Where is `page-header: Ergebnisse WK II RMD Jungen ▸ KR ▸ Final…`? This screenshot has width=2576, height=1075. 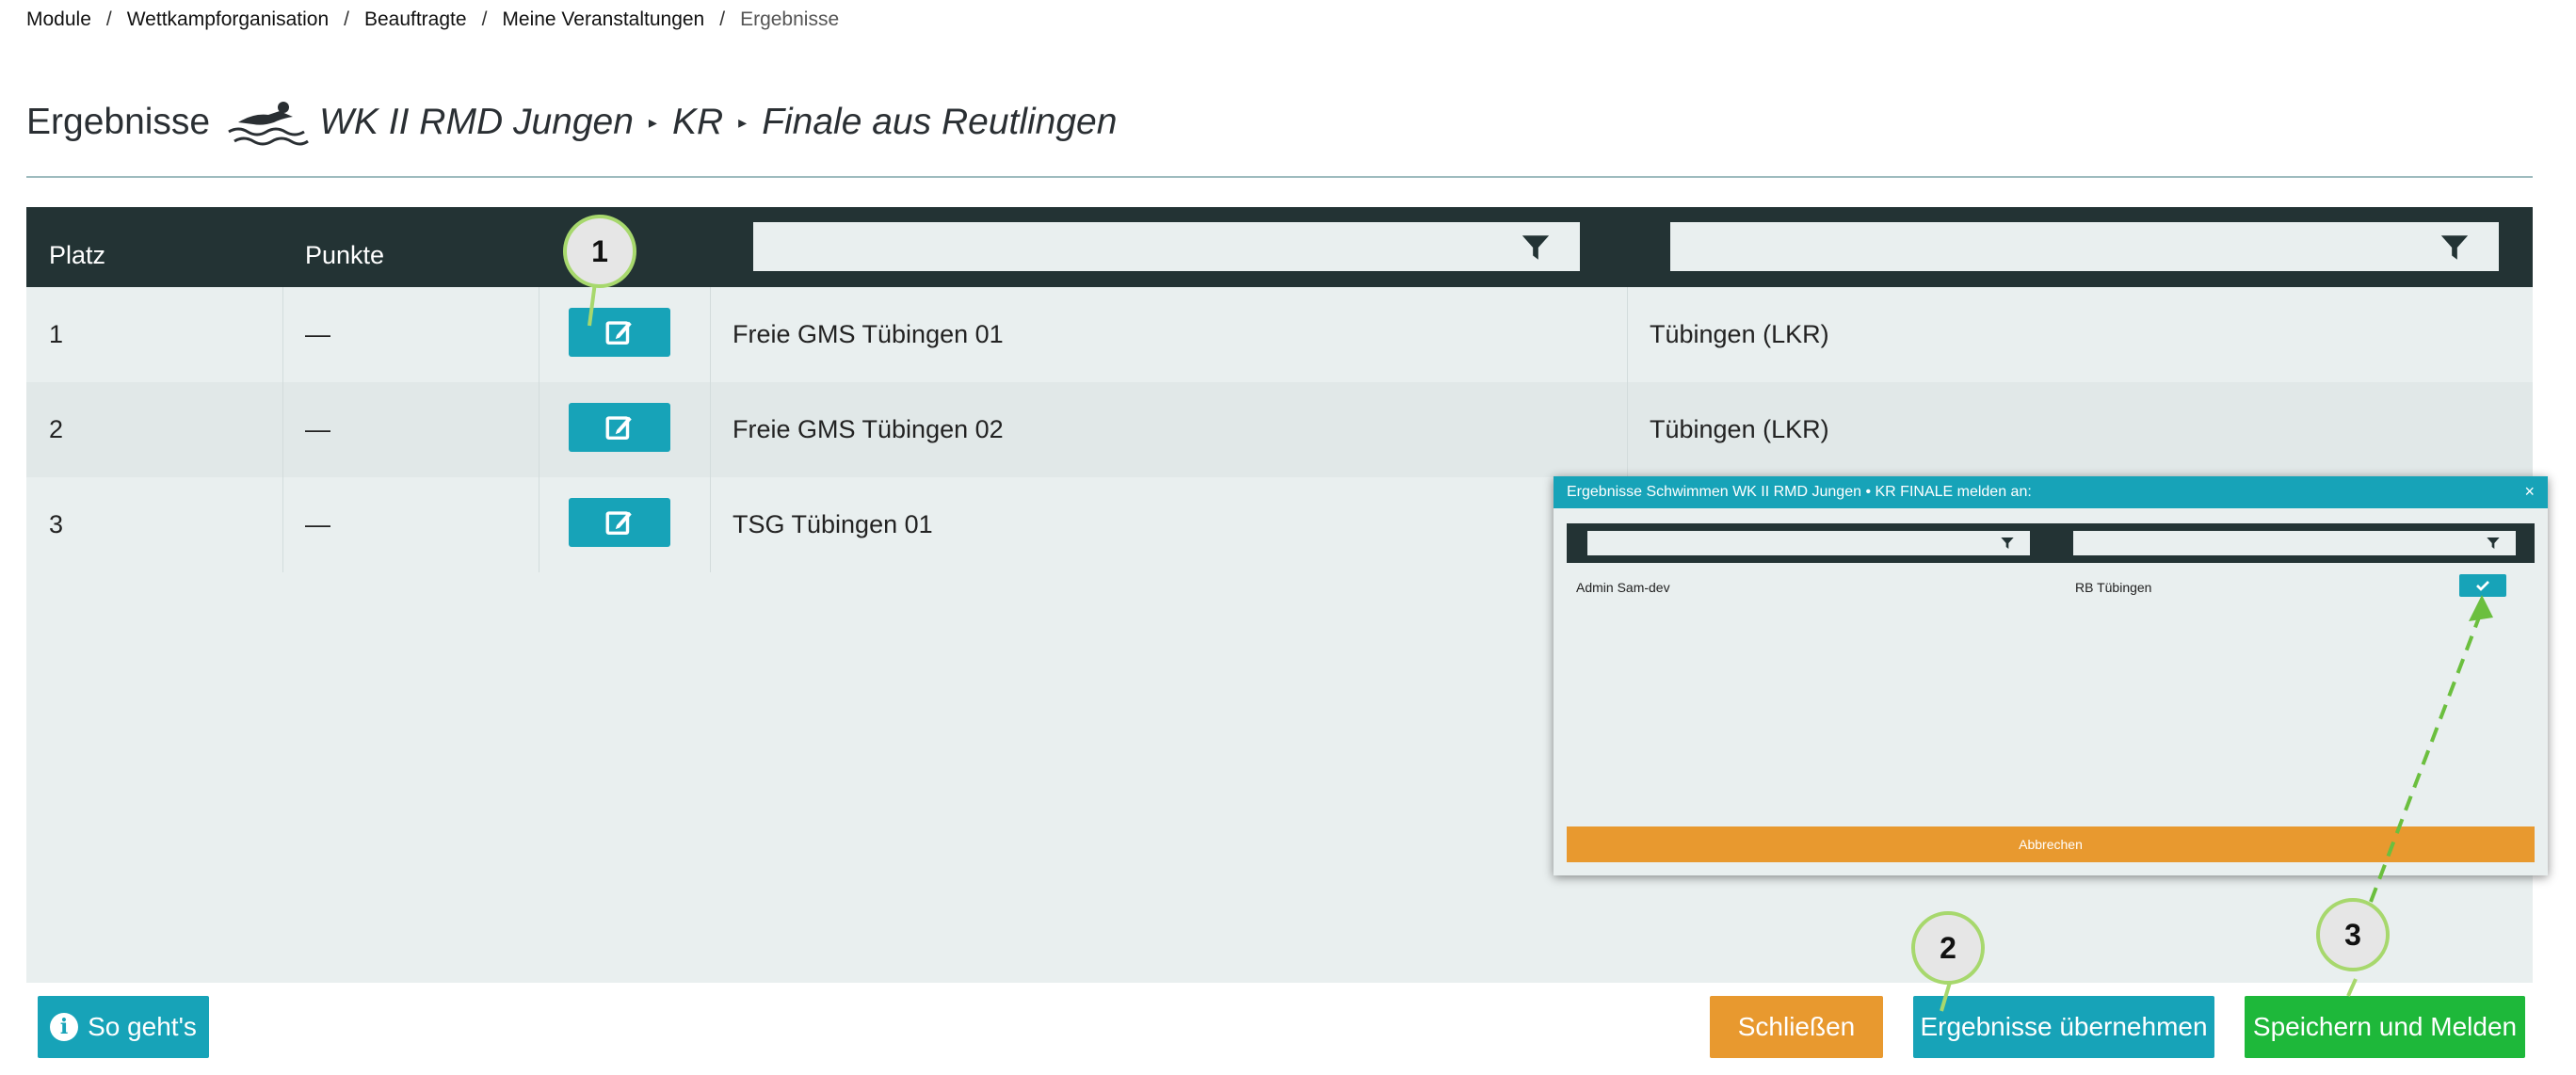 page-header: Ergebnisse WK II RMD Jungen ▸ KR ▸ Final… is located at coordinates (571, 123).